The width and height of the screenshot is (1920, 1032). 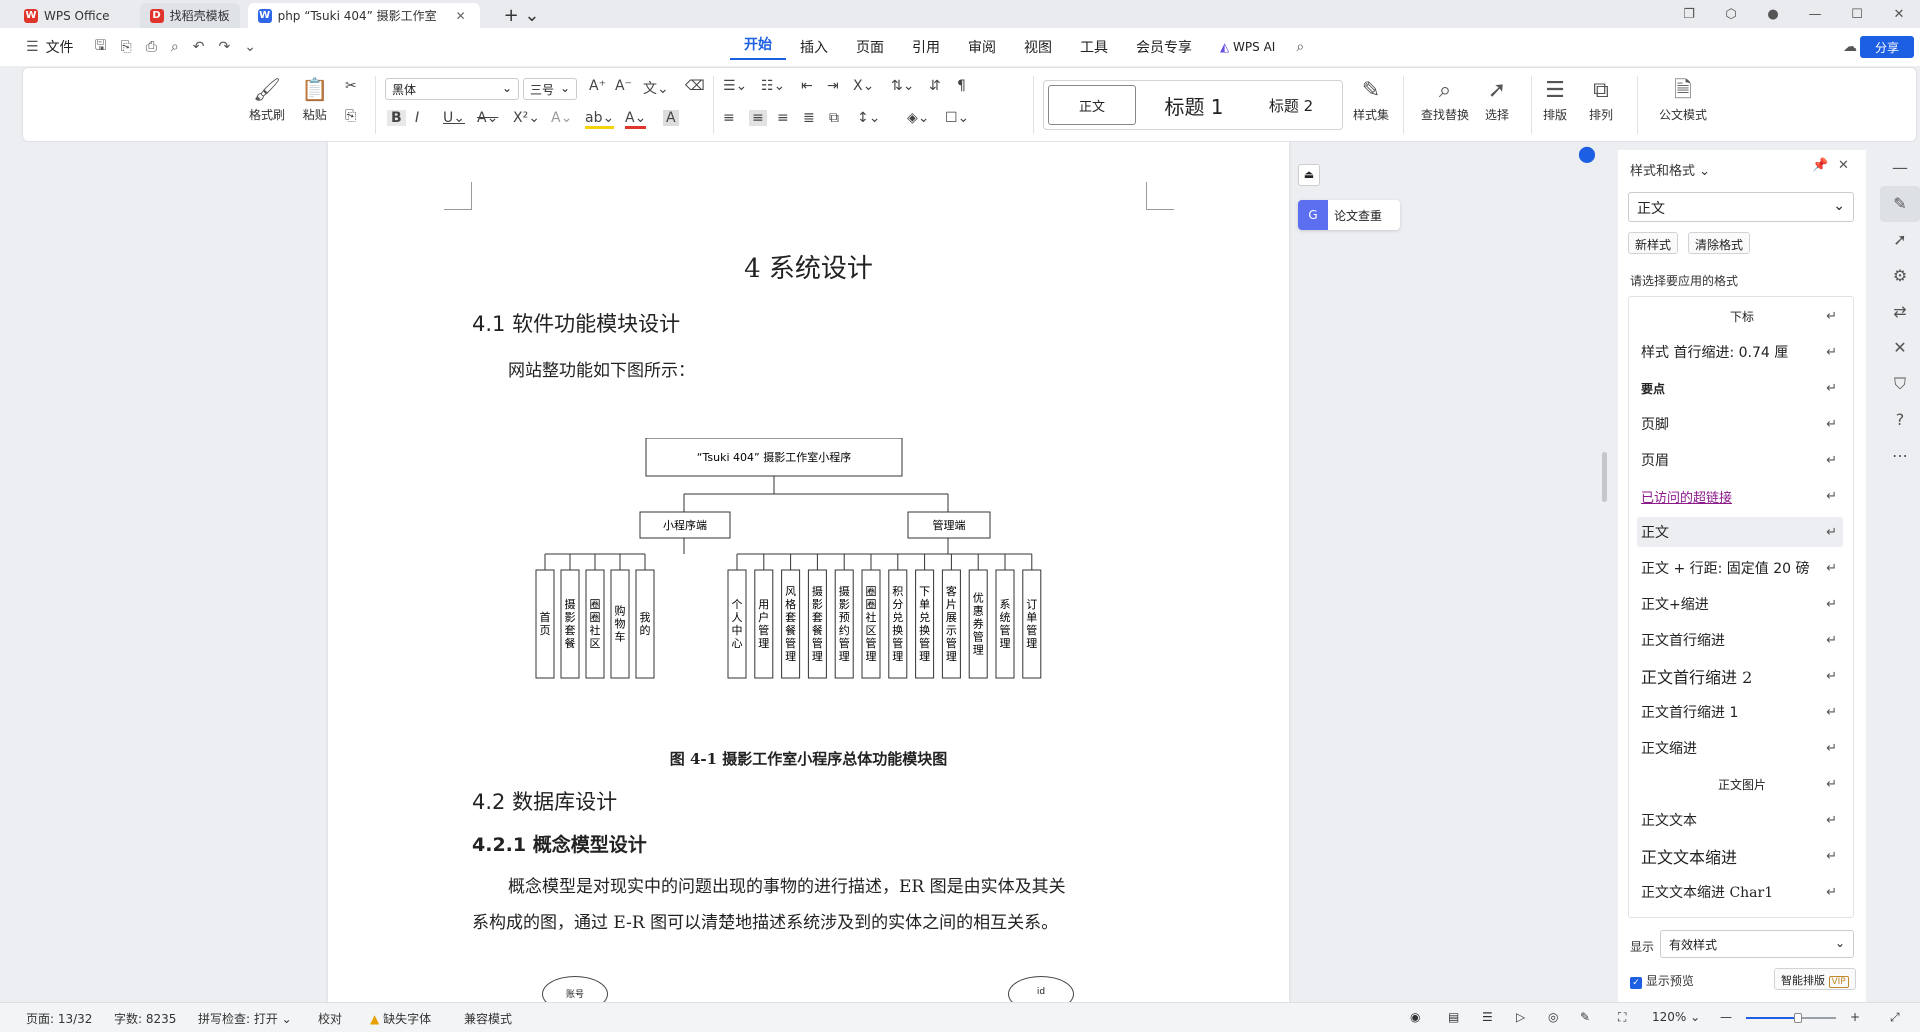 What do you see at coordinates (1300, 47) in the screenshot?
I see `search-icon: ⌕` at bounding box center [1300, 47].